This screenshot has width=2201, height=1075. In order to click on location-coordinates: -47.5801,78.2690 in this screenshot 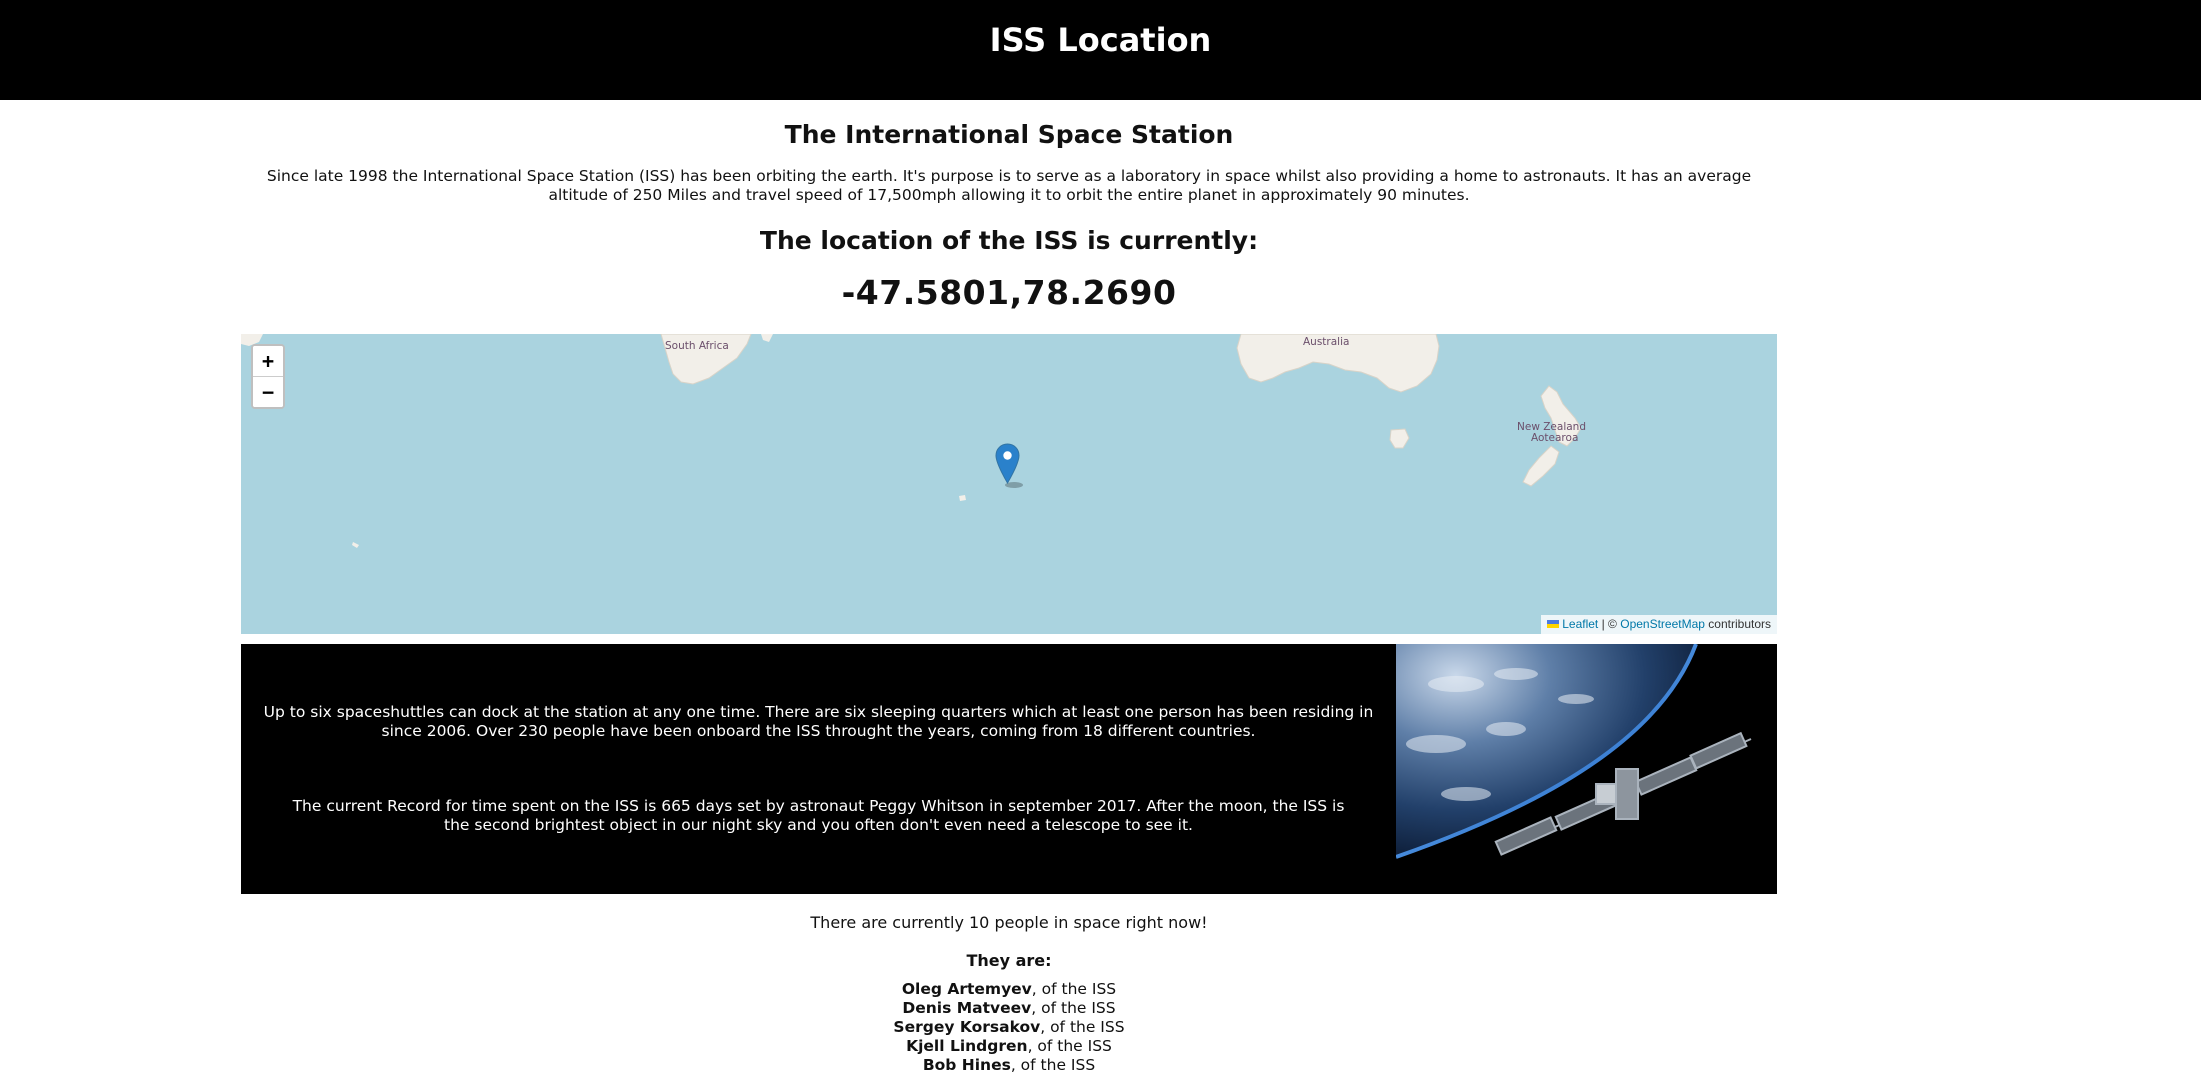, I will do `click(1009, 292)`.